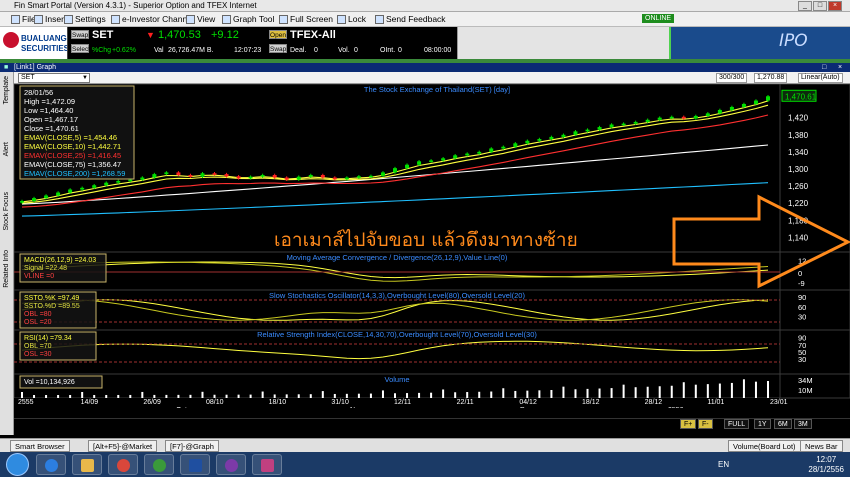 The image size is (850, 477). What do you see at coordinates (396, 379) in the screenshot?
I see `panel-title: Volume` at bounding box center [396, 379].